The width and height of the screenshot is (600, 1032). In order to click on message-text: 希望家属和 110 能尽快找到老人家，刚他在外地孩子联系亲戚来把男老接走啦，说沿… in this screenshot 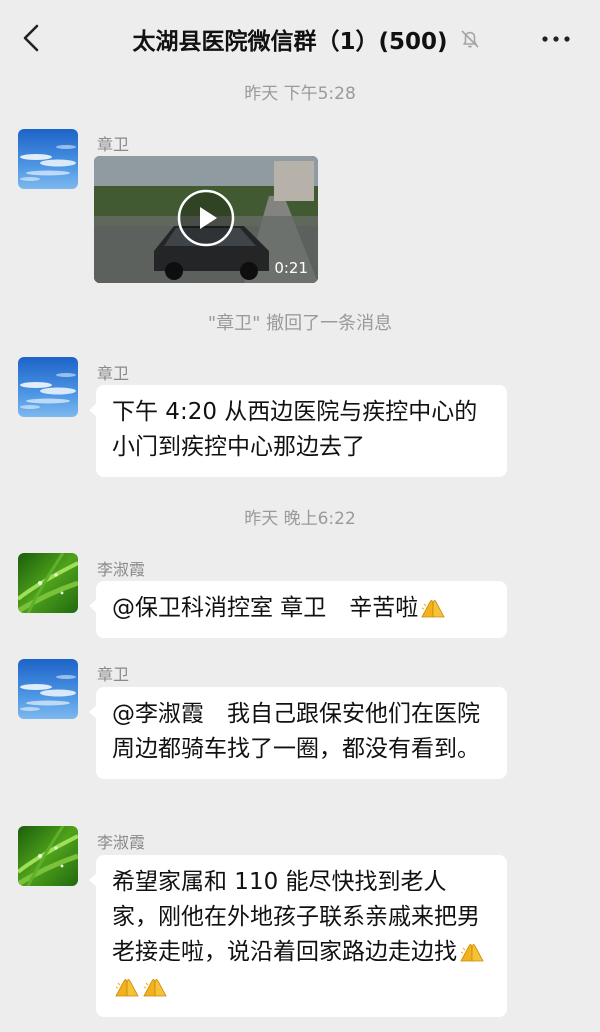, I will do `click(296, 917)`.